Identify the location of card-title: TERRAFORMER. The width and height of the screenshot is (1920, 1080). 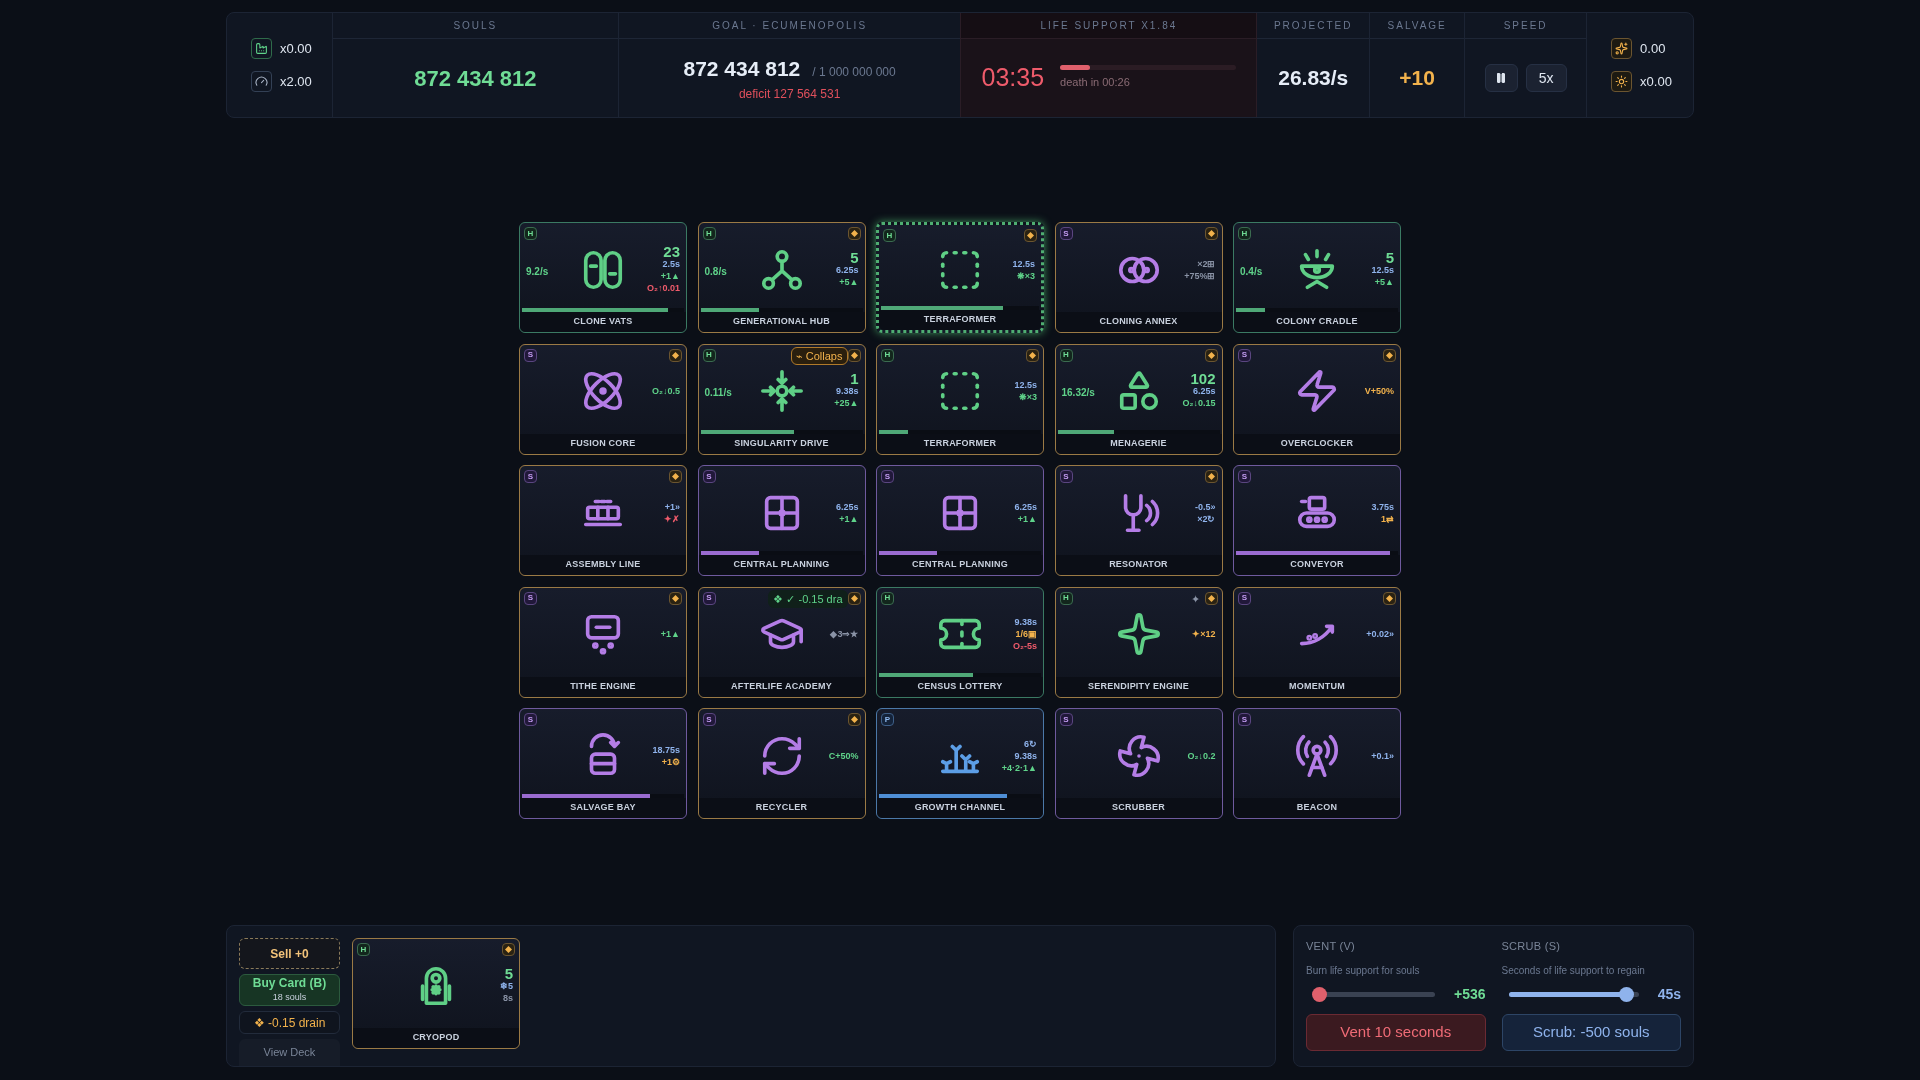
(960, 320).